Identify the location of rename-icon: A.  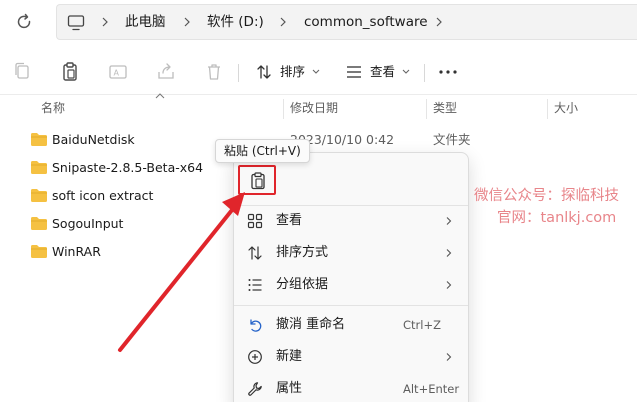
(118, 72).